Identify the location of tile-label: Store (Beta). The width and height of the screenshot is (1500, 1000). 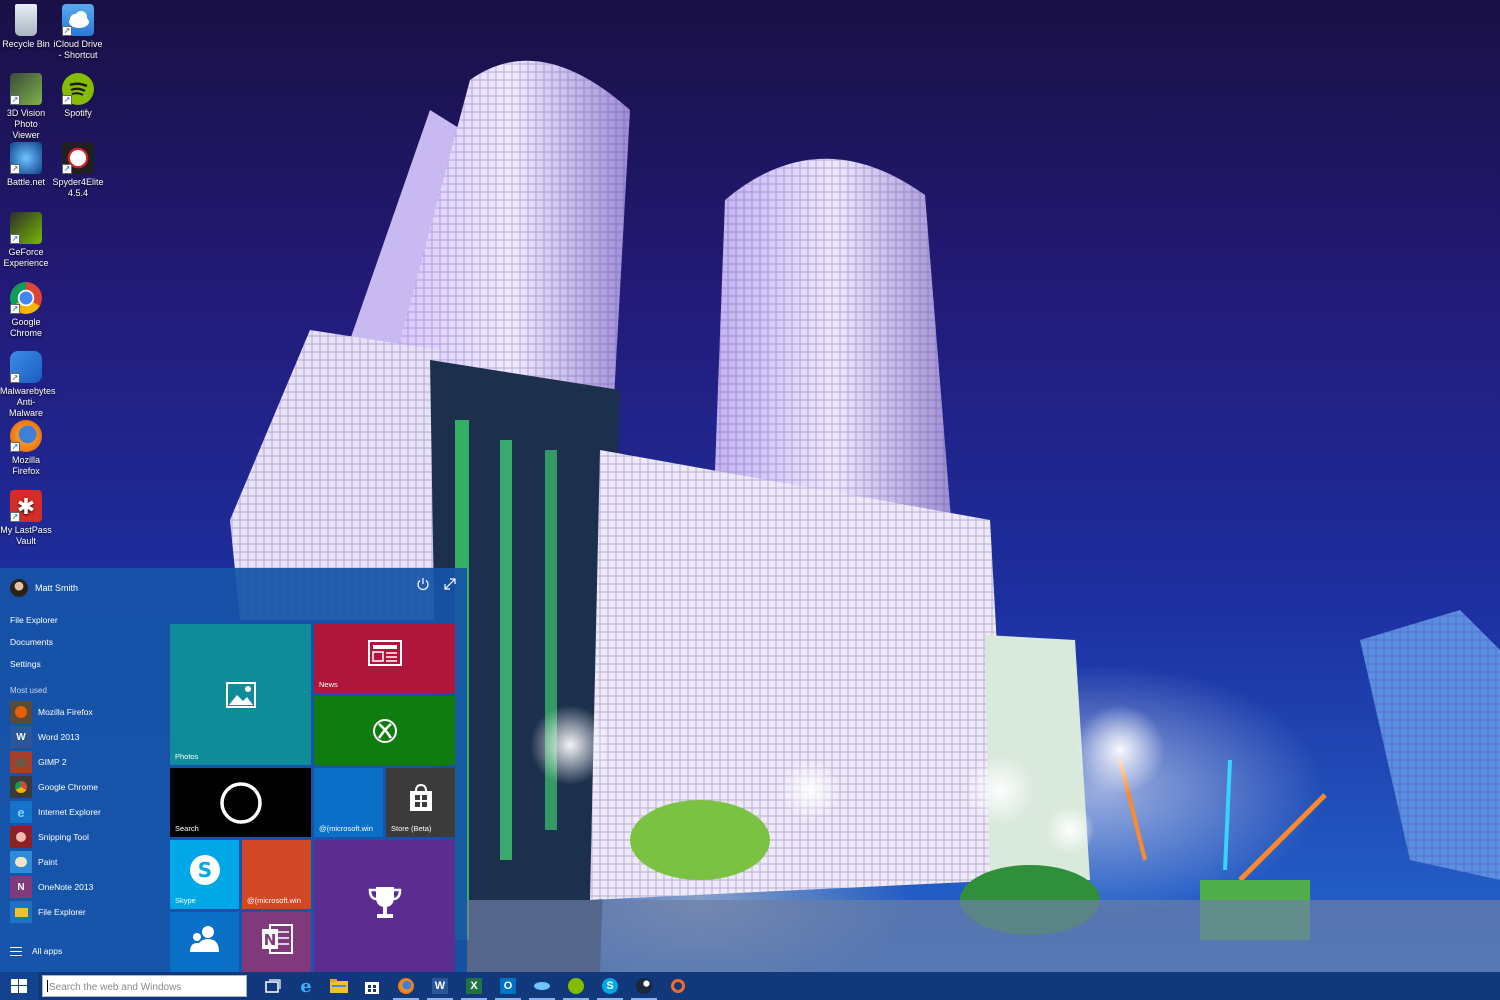
(411, 828).